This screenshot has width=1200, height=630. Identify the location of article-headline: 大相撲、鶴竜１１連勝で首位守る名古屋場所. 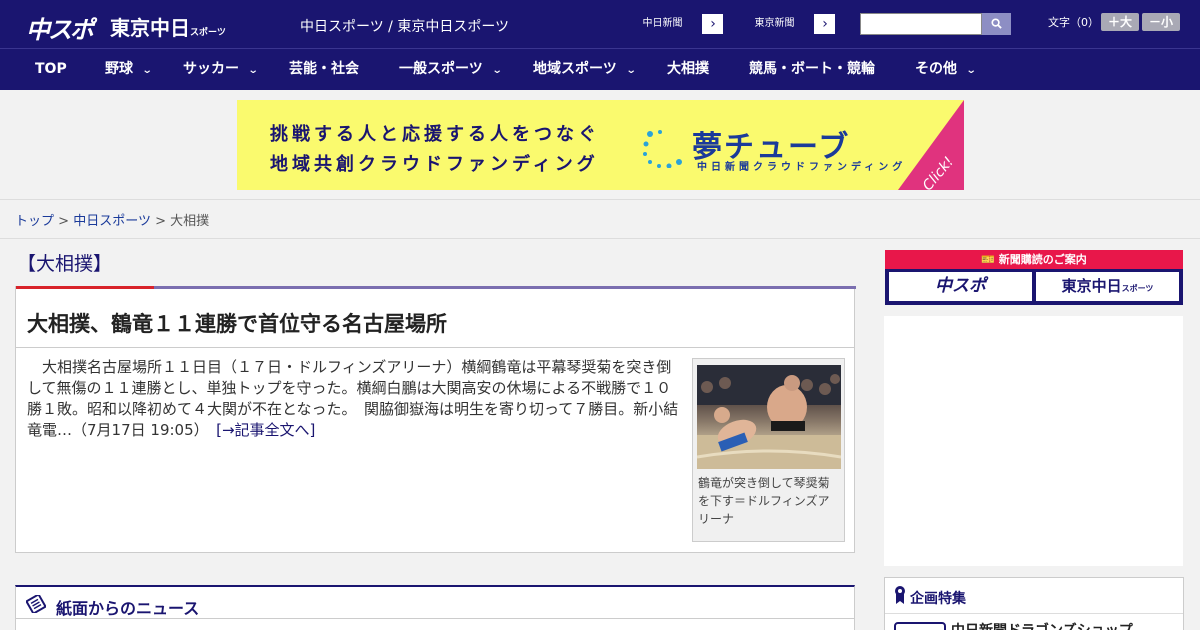
(237, 323).